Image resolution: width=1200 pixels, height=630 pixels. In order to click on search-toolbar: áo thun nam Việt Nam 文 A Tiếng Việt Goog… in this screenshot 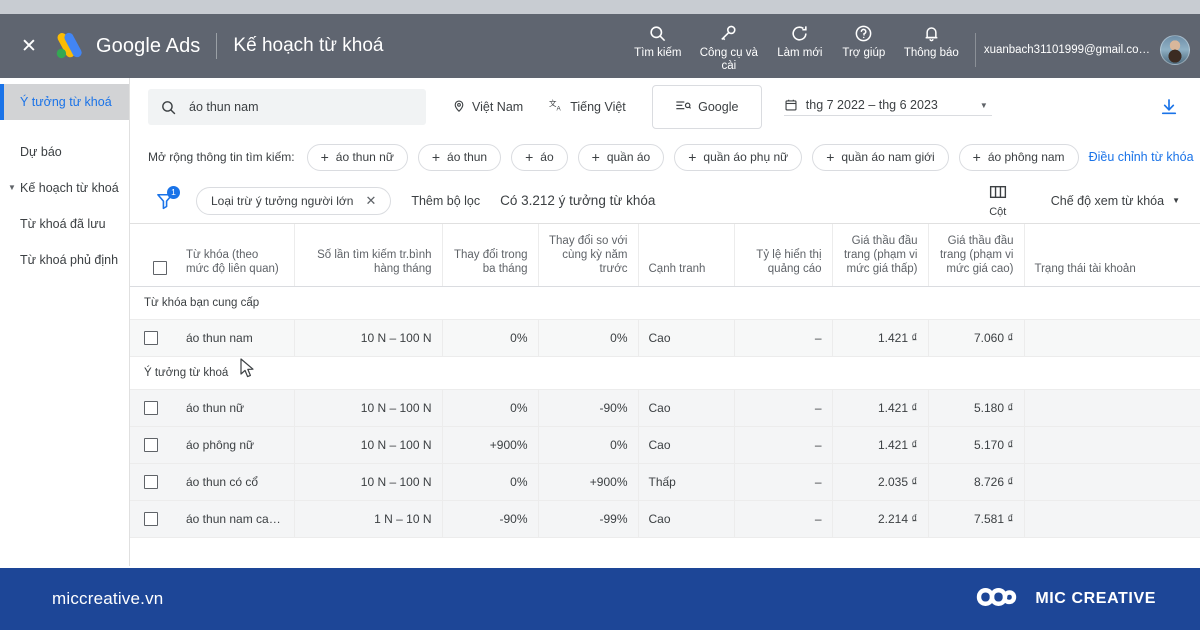, I will do `click(665, 107)`.